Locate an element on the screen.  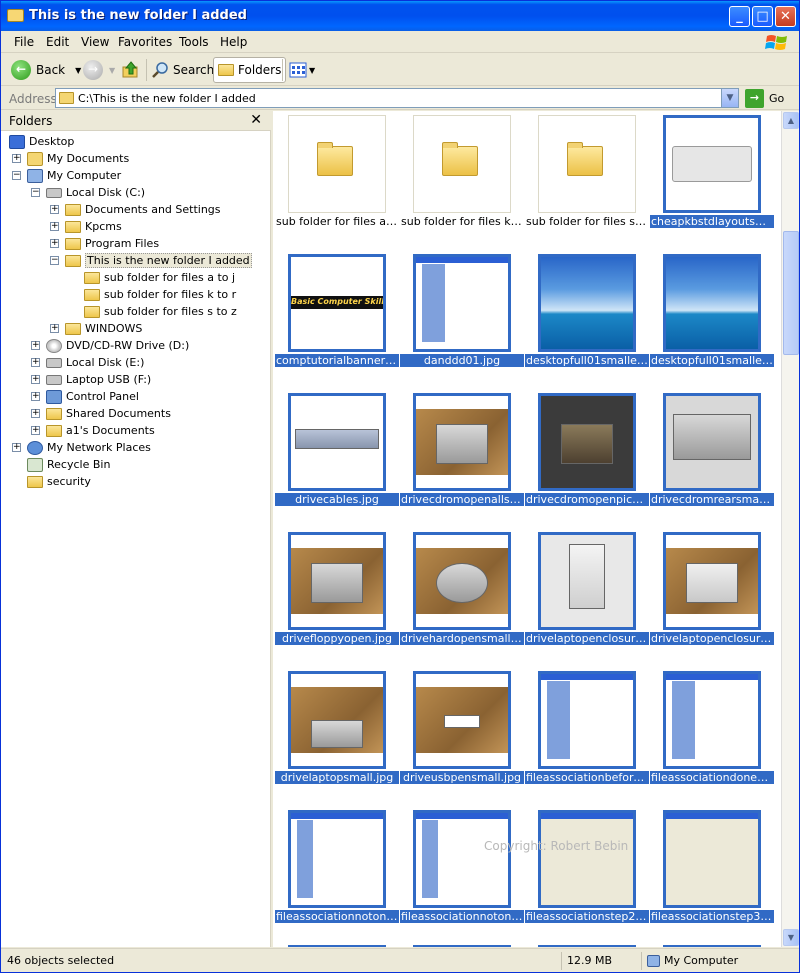
close-button: ✕ is located at coordinates (785, 16).